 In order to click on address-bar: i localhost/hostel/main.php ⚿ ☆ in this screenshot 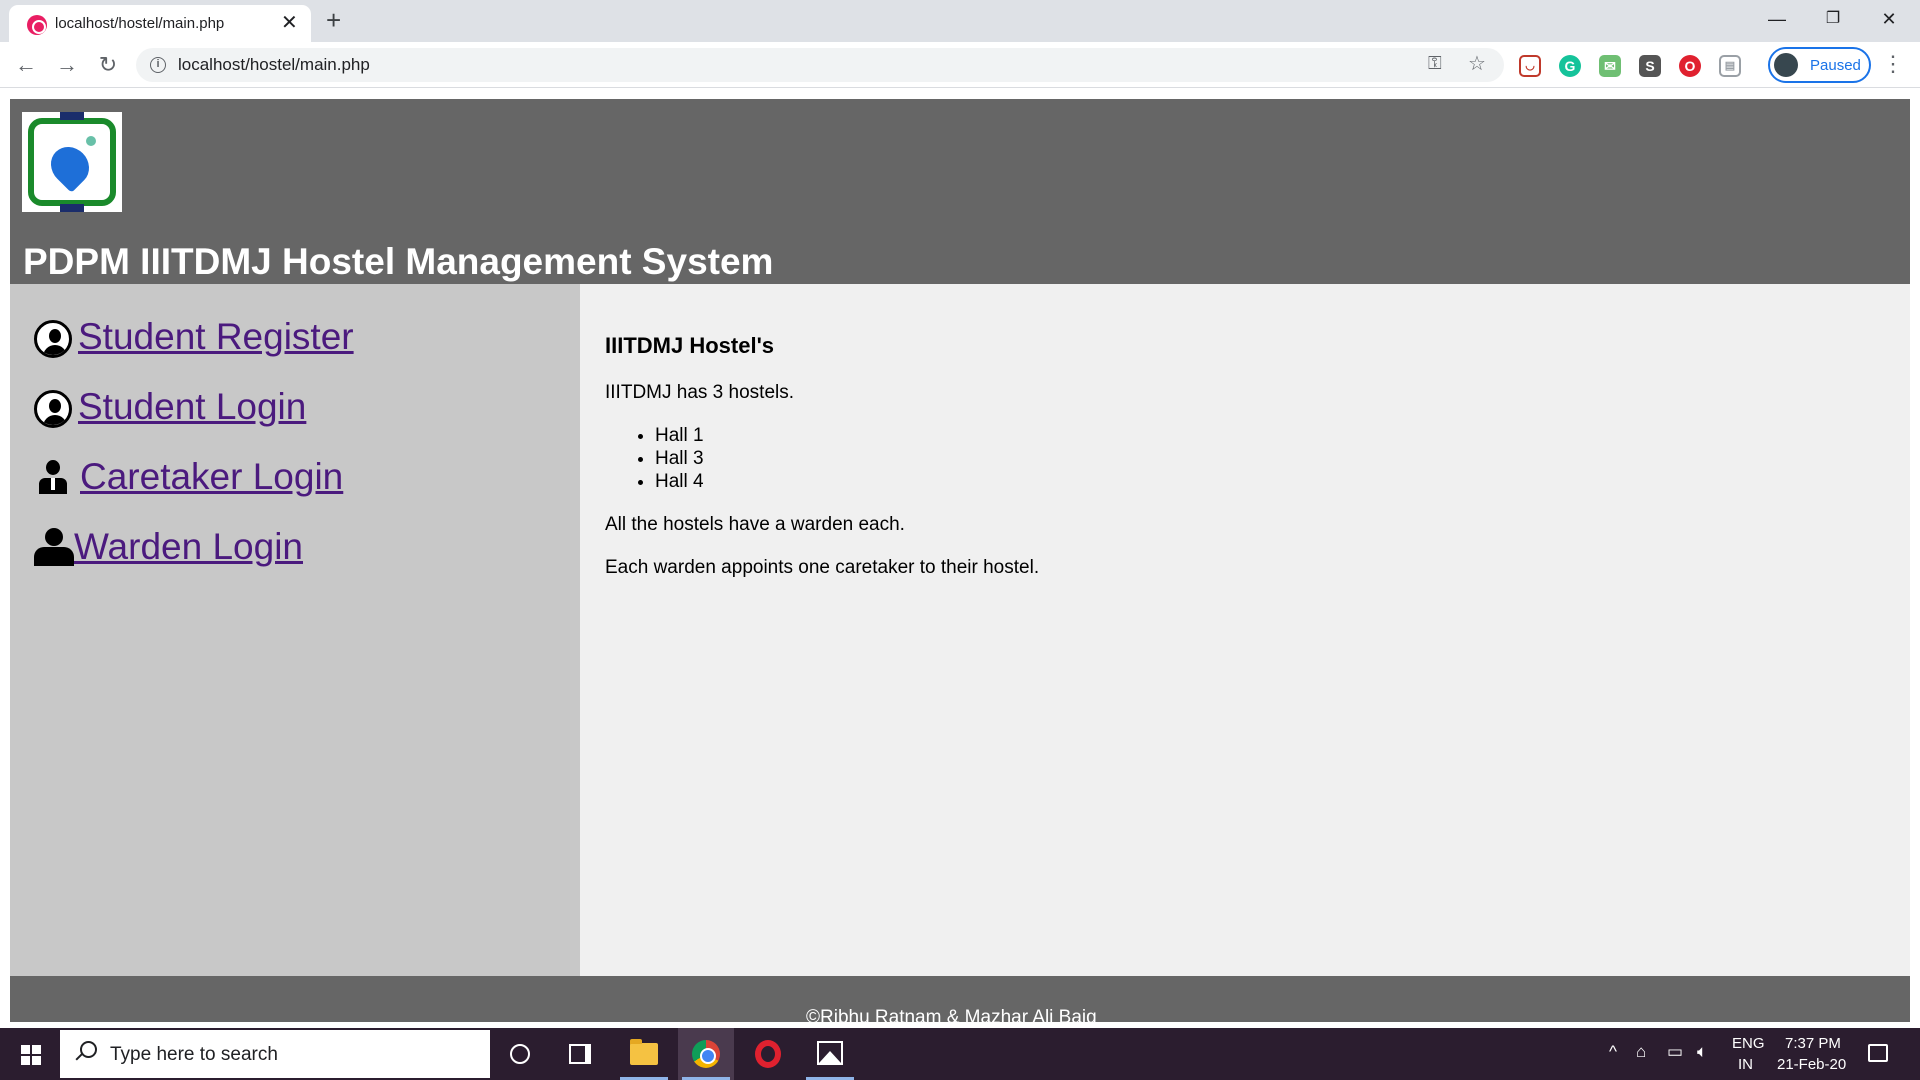, I will do `click(820, 65)`.